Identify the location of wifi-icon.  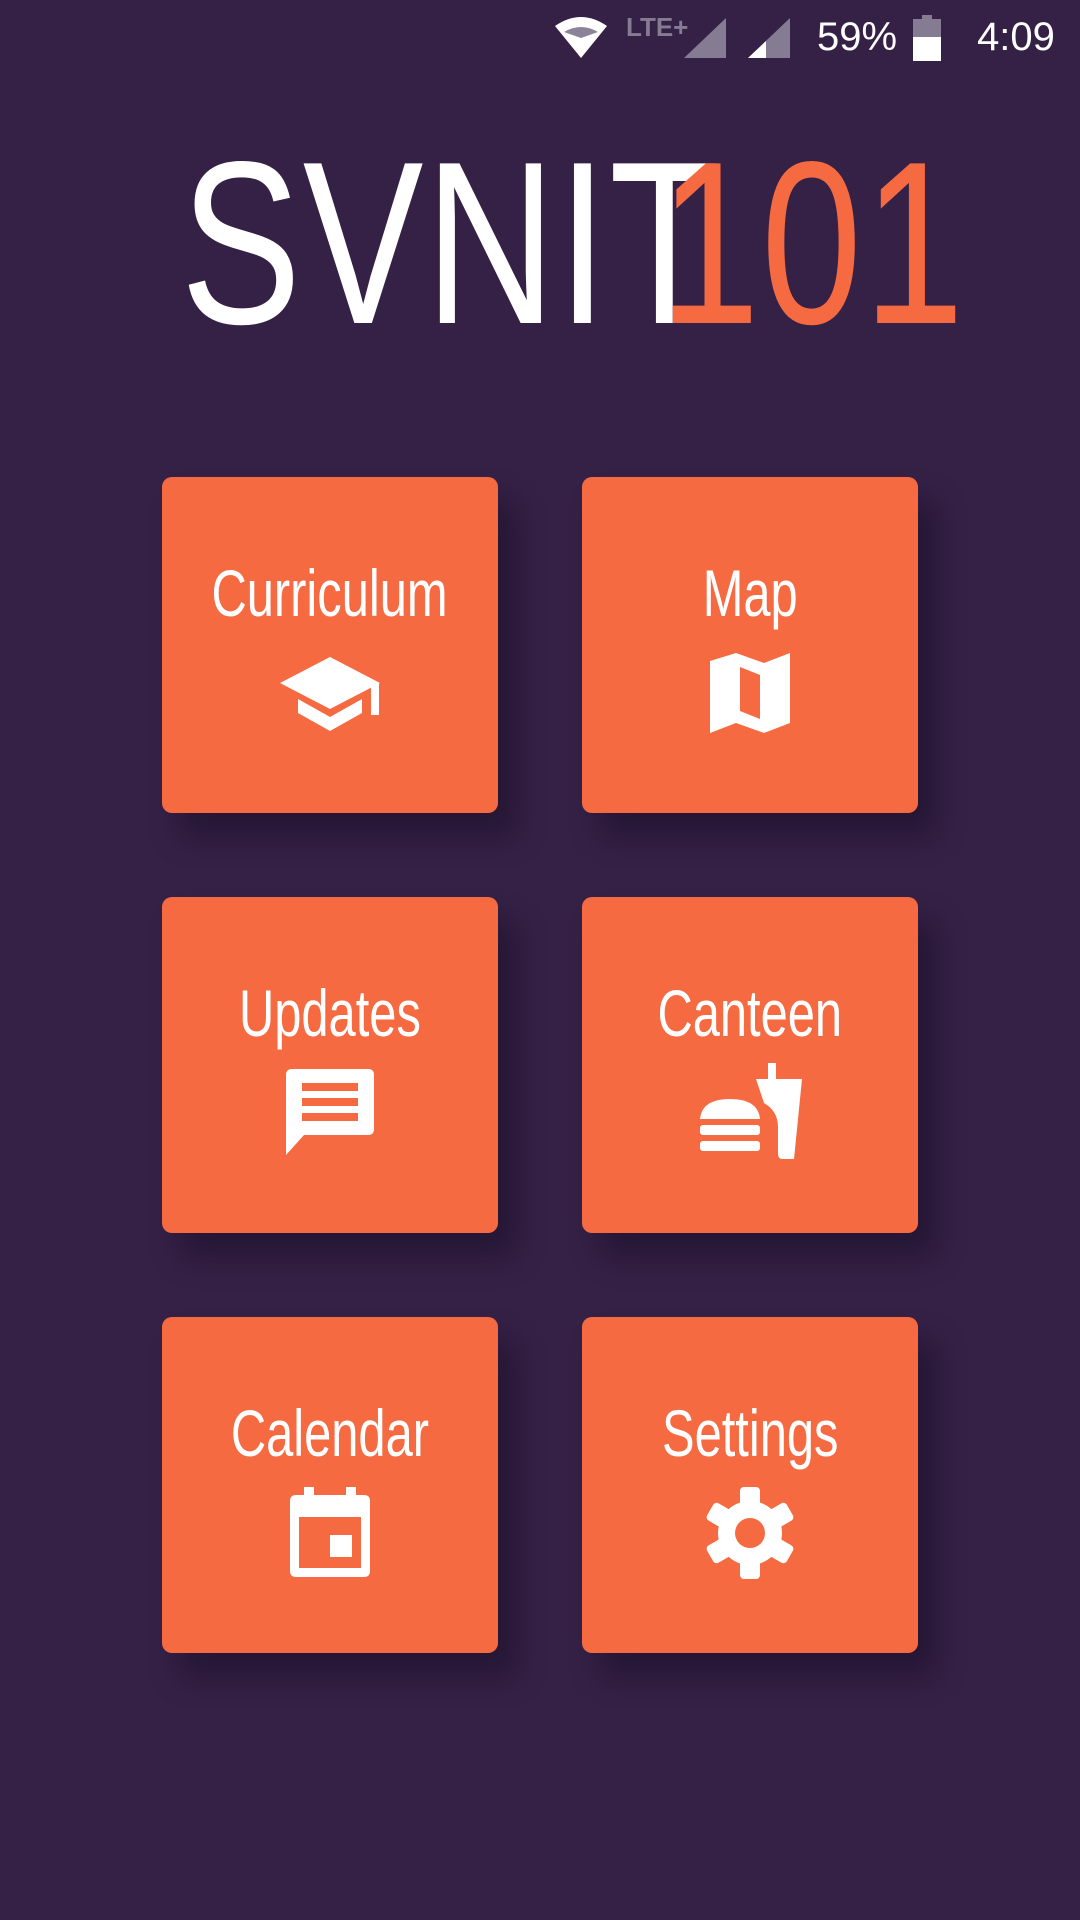
(581, 37).